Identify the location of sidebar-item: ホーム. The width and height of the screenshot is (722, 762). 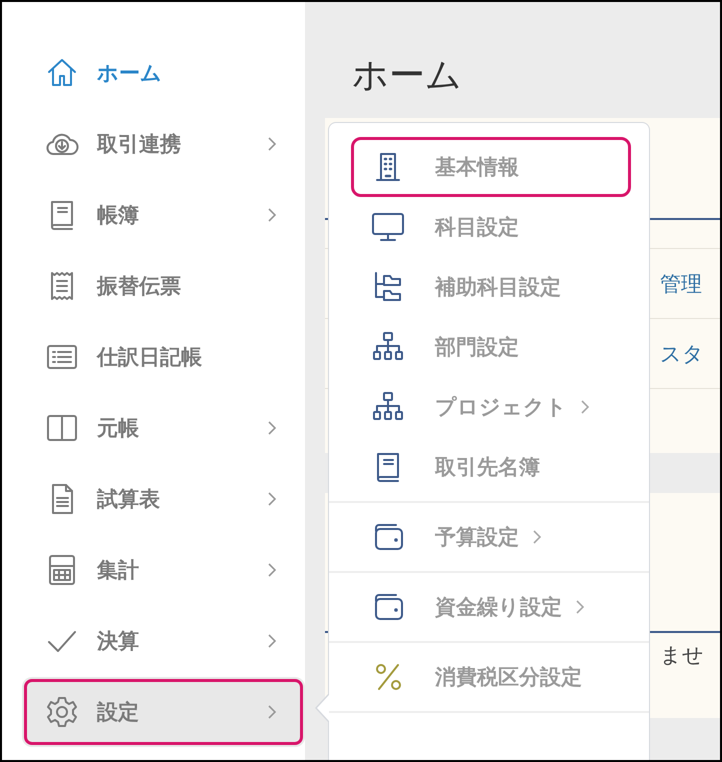
(163, 73).